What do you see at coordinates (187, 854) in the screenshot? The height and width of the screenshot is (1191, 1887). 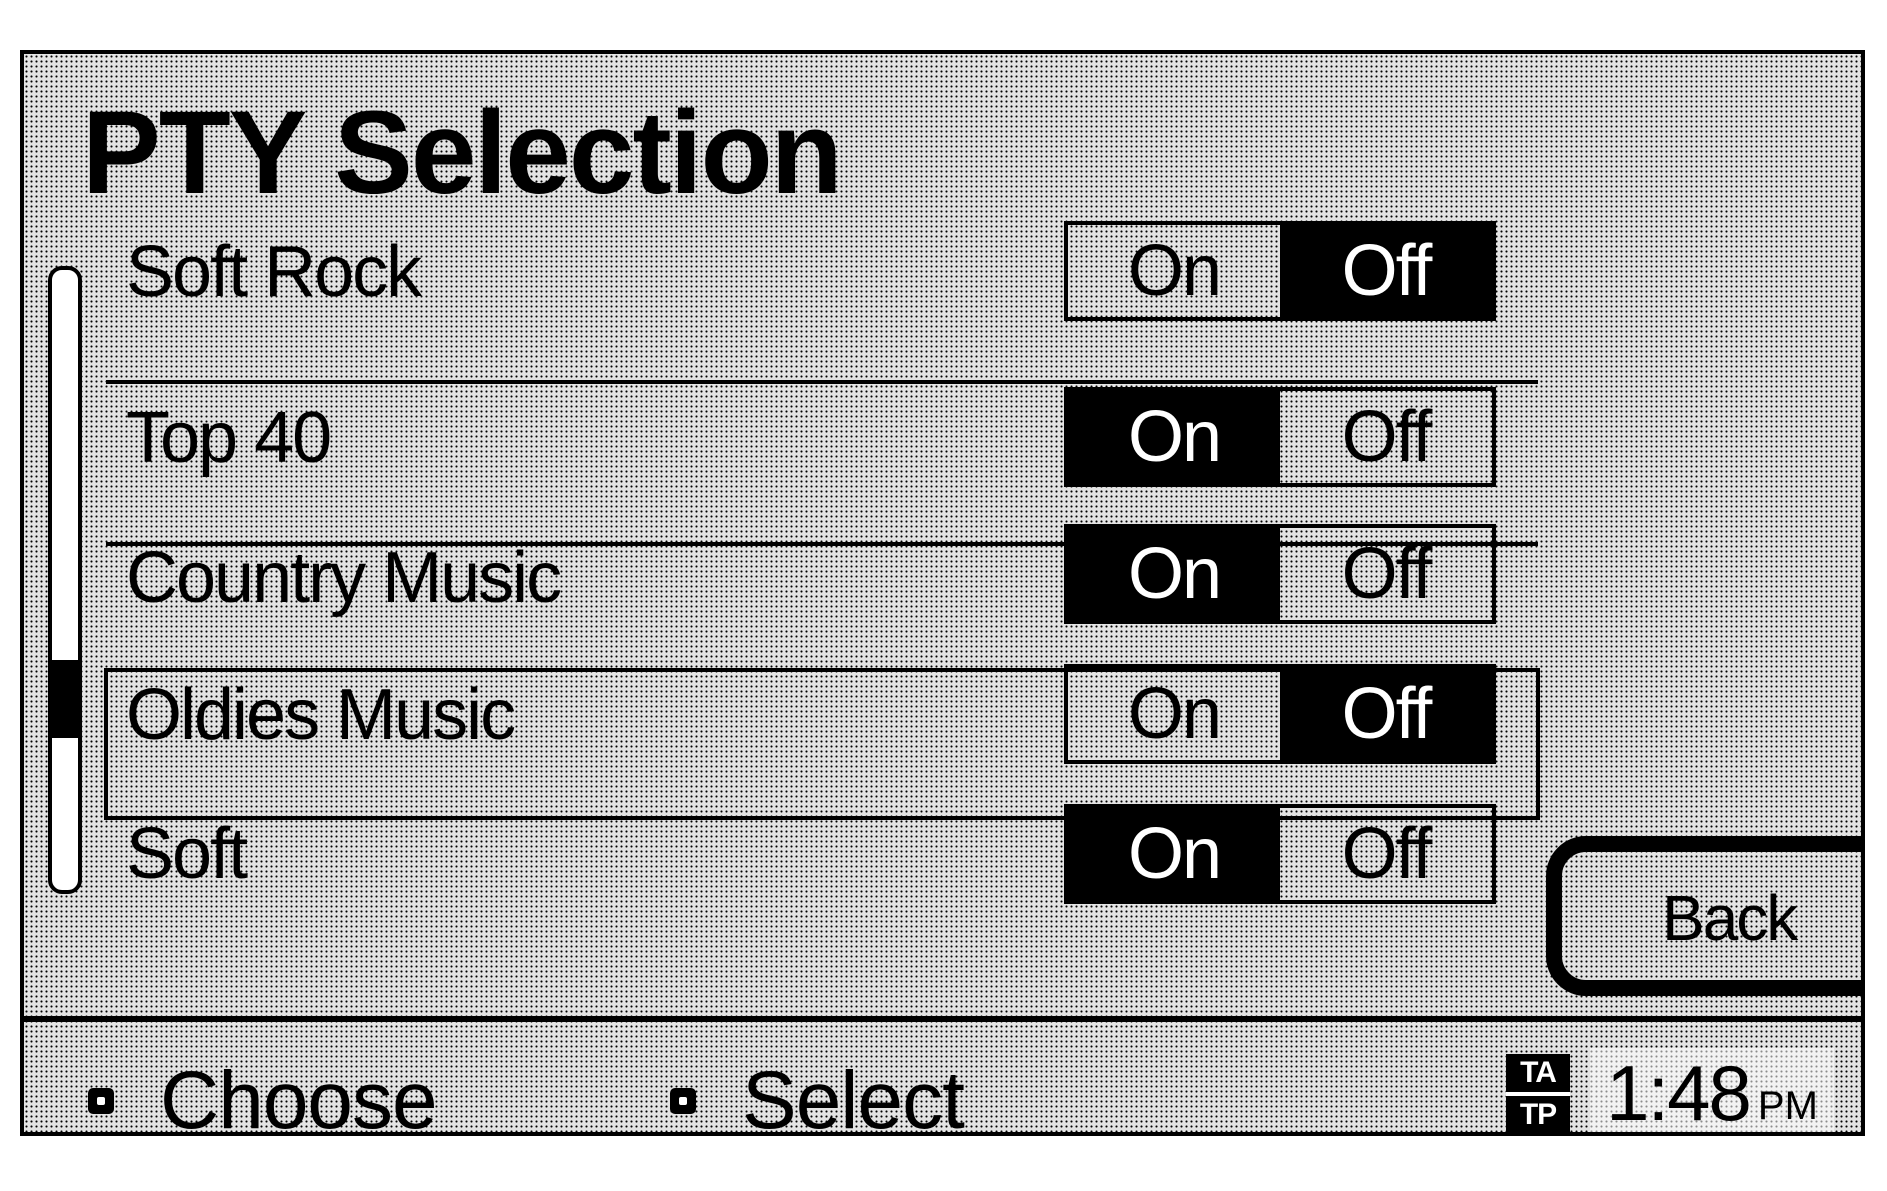 I see `row-label-soft: Soft` at bounding box center [187, 854].